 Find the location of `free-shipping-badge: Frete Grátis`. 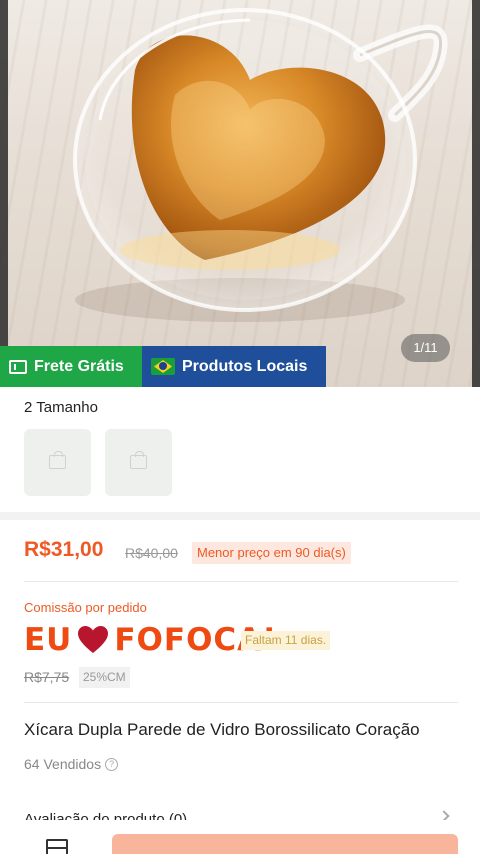

free-shipping-badge: Frete Grátis is located at coordinates (71, 366).